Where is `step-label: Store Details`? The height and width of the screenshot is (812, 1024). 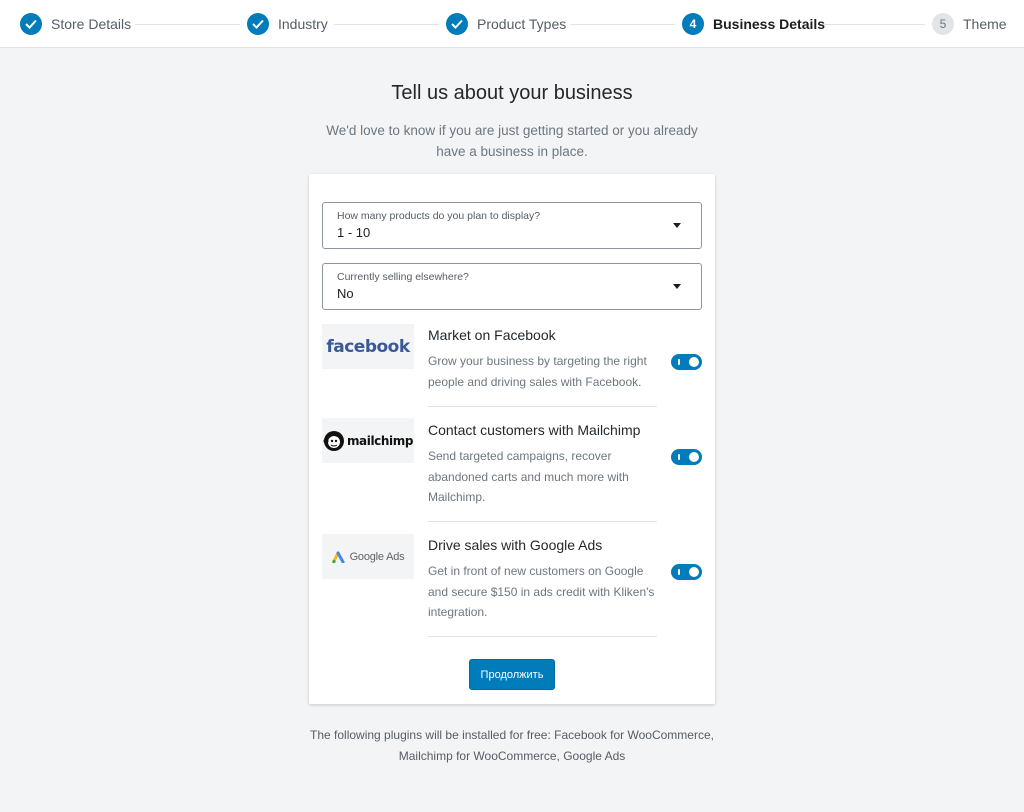
step-label: Store Details is located at coordinates (91, 24).